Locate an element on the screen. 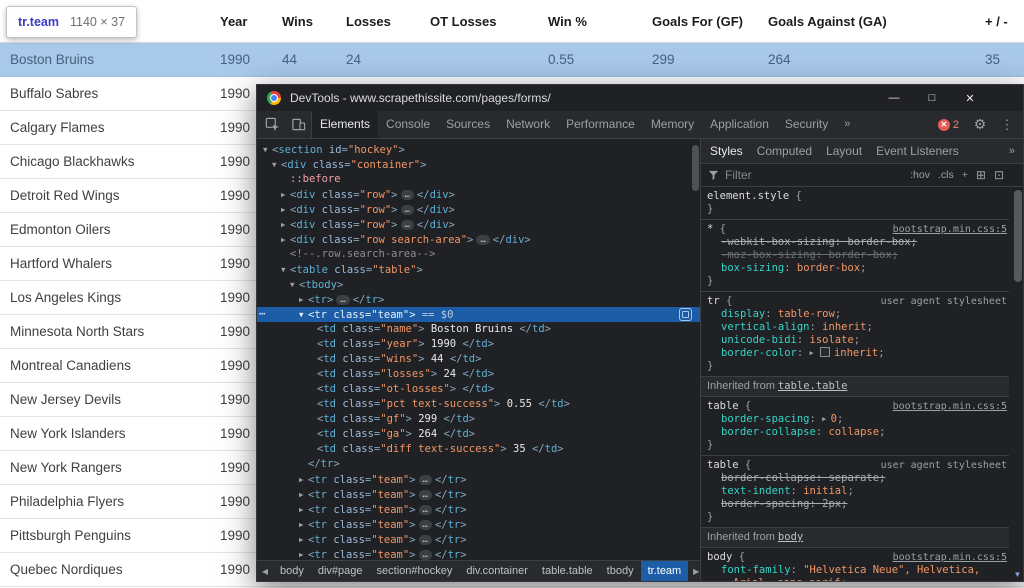  node-menu-grip: ⋯ is located at coordinates (262, 314).